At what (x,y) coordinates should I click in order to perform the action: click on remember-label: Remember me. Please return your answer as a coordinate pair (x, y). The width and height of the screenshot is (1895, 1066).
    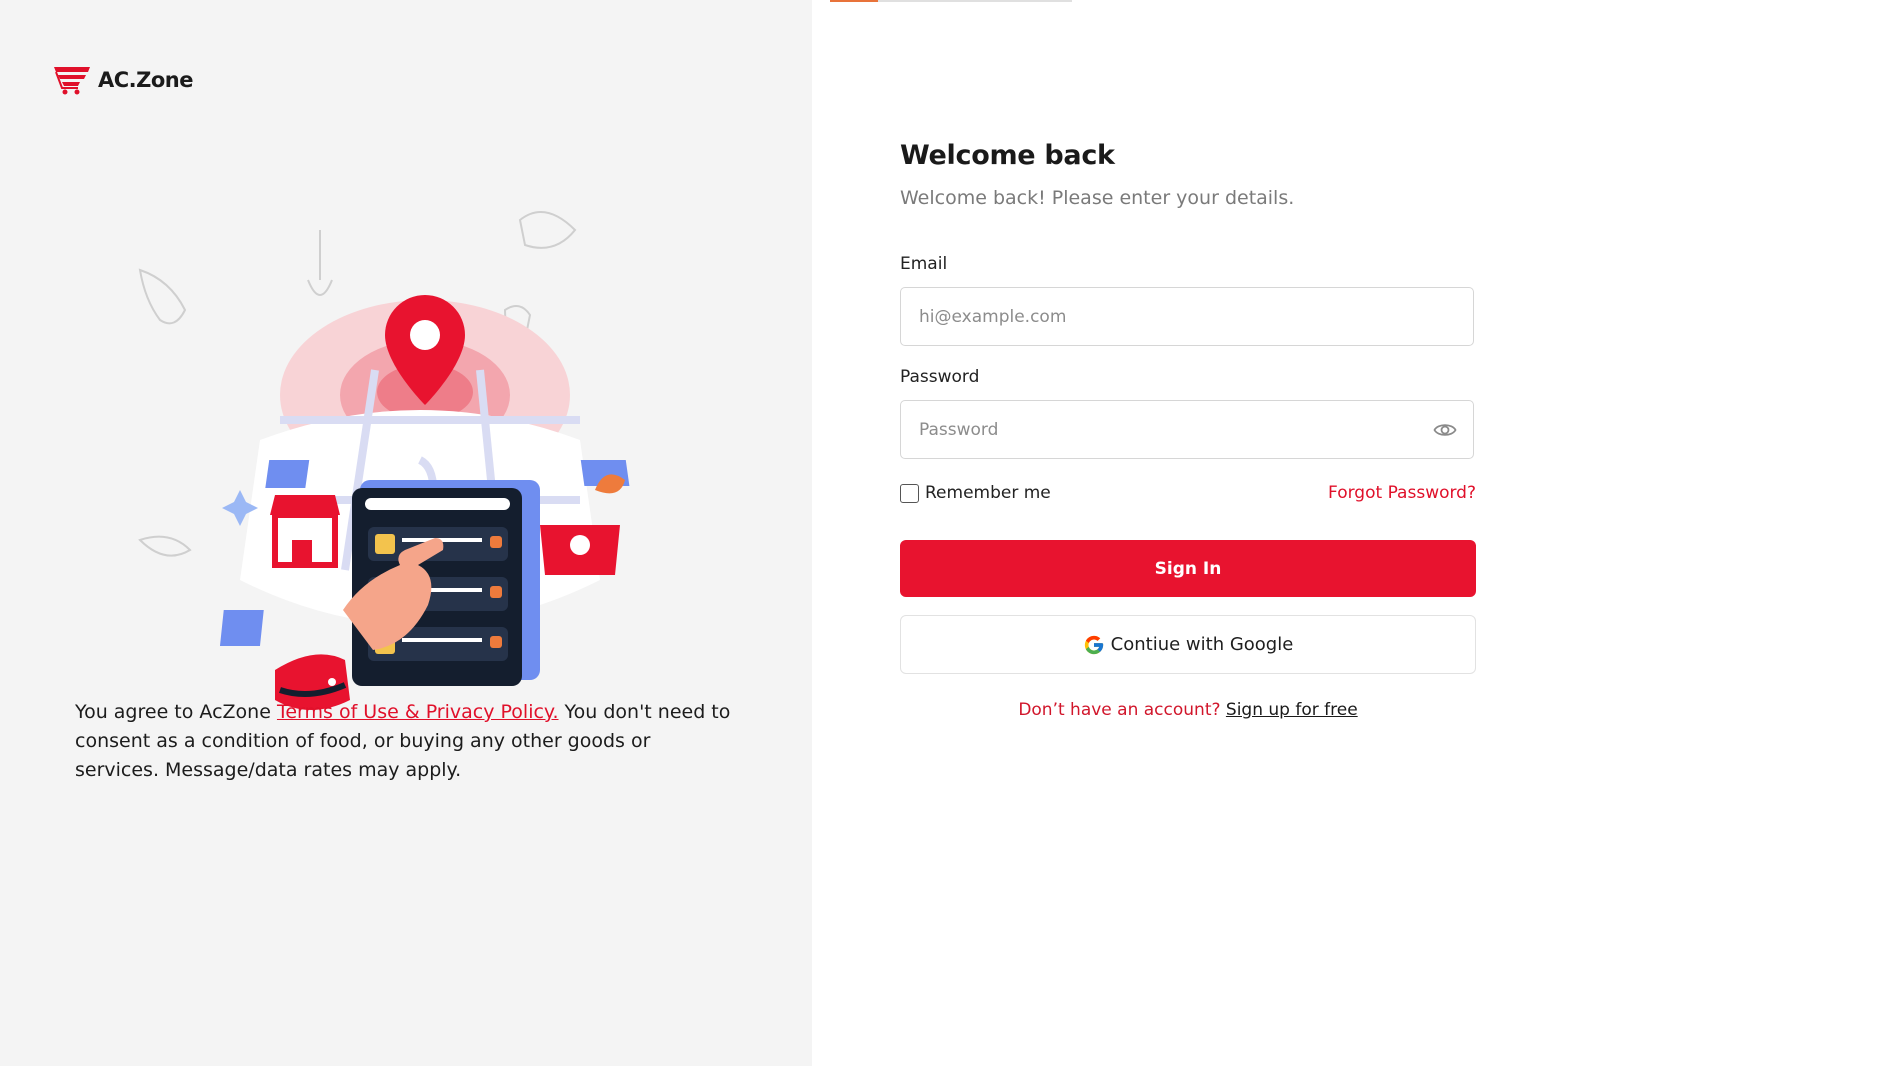
    Looking at the image, I should click on (988, 493).